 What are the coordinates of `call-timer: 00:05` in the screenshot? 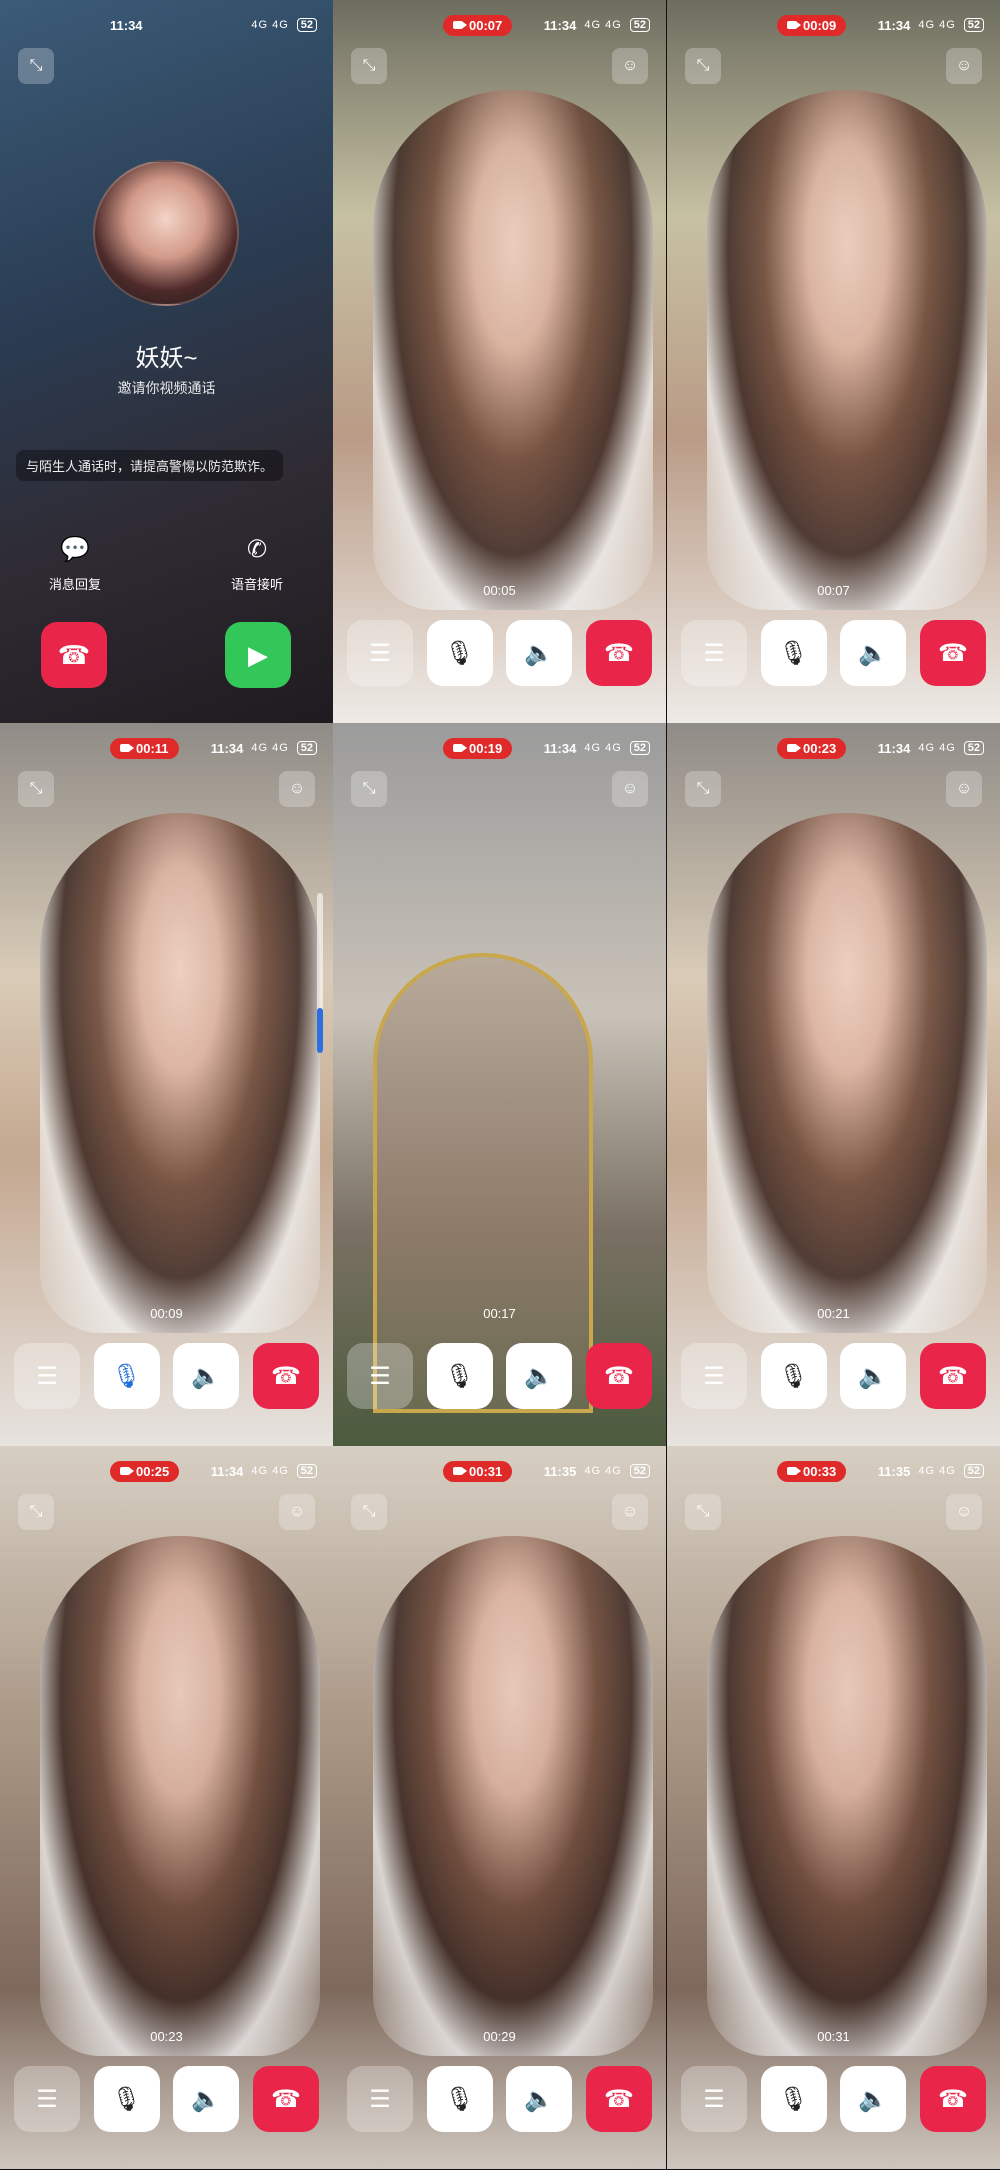 It's located at (499, 590).